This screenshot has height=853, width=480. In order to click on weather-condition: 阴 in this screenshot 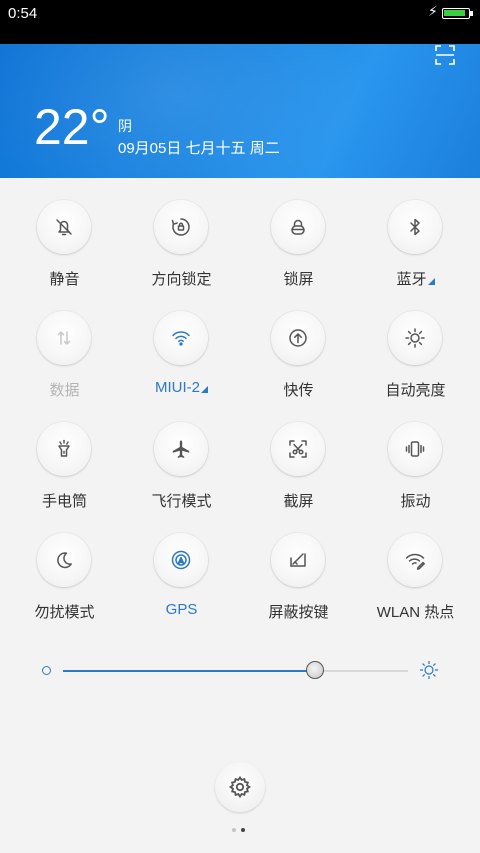, I will do `click(125, 126)`.